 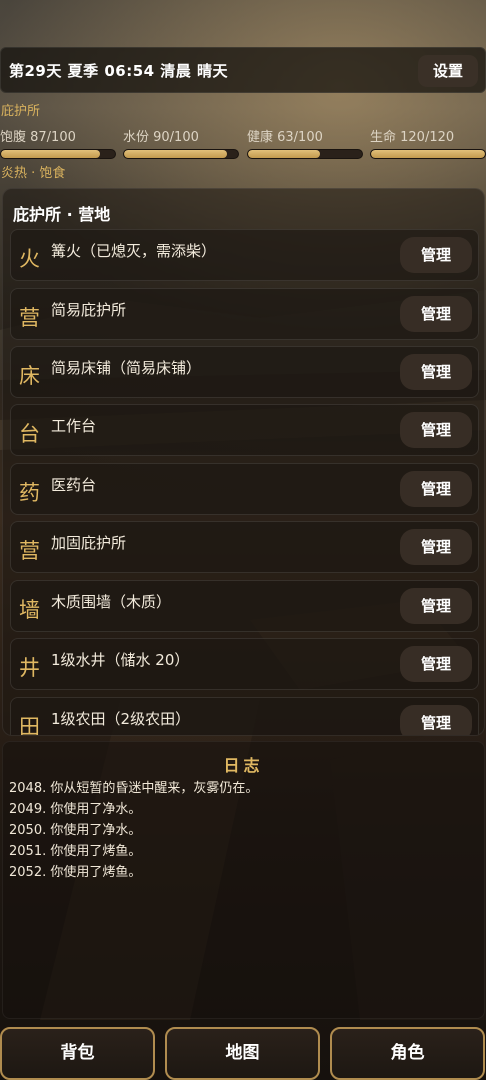 I want to click on log-entry: 2049. 你使用了净水。, so click(x=75, y=809).